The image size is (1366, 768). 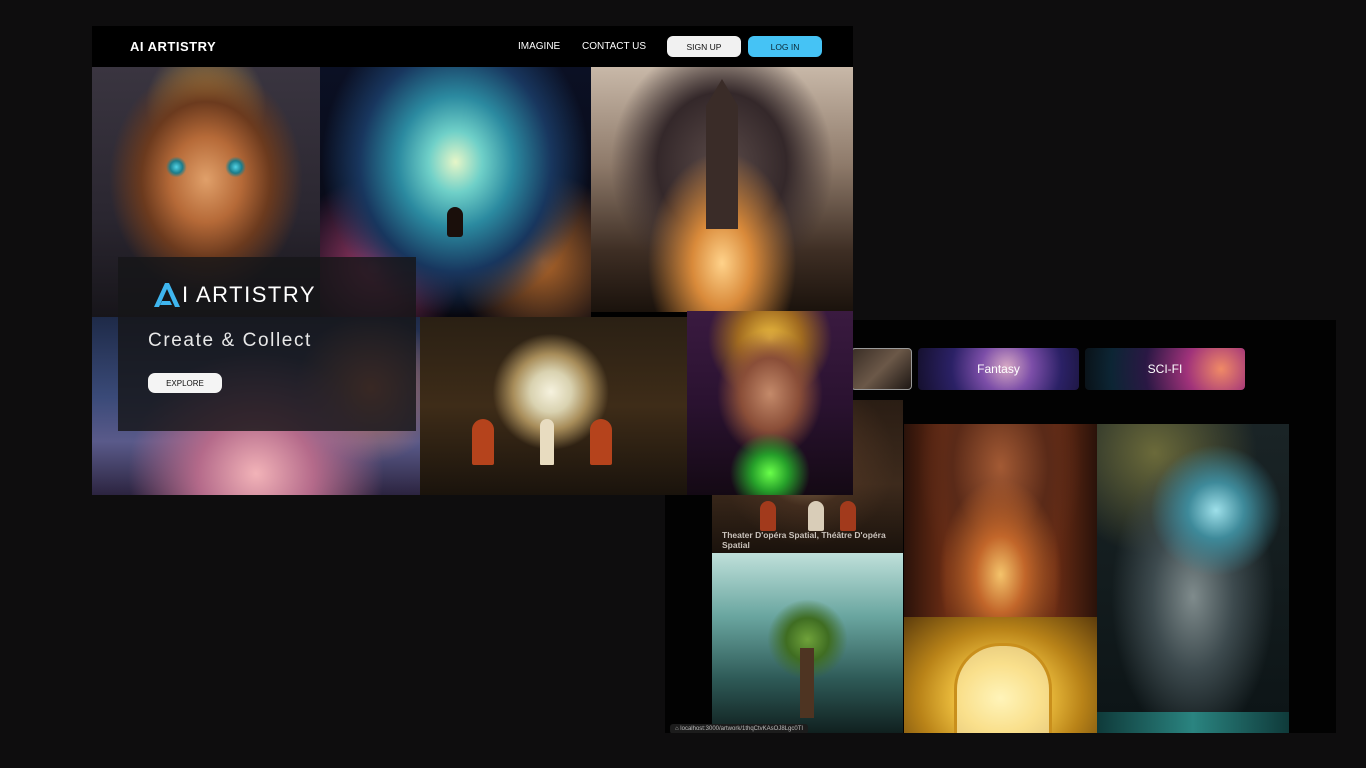 I want to click on nav-link-imagine: IMAGINE, so click(x=539, y=46).